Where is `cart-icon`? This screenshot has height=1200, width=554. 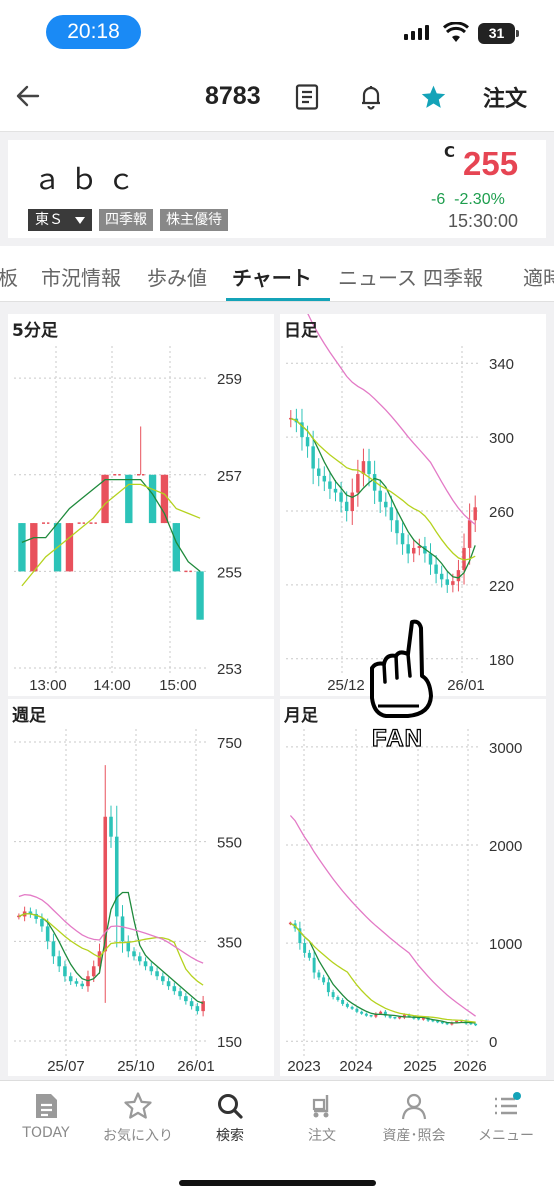
cart-icon is located at coordinates (320, 1106).